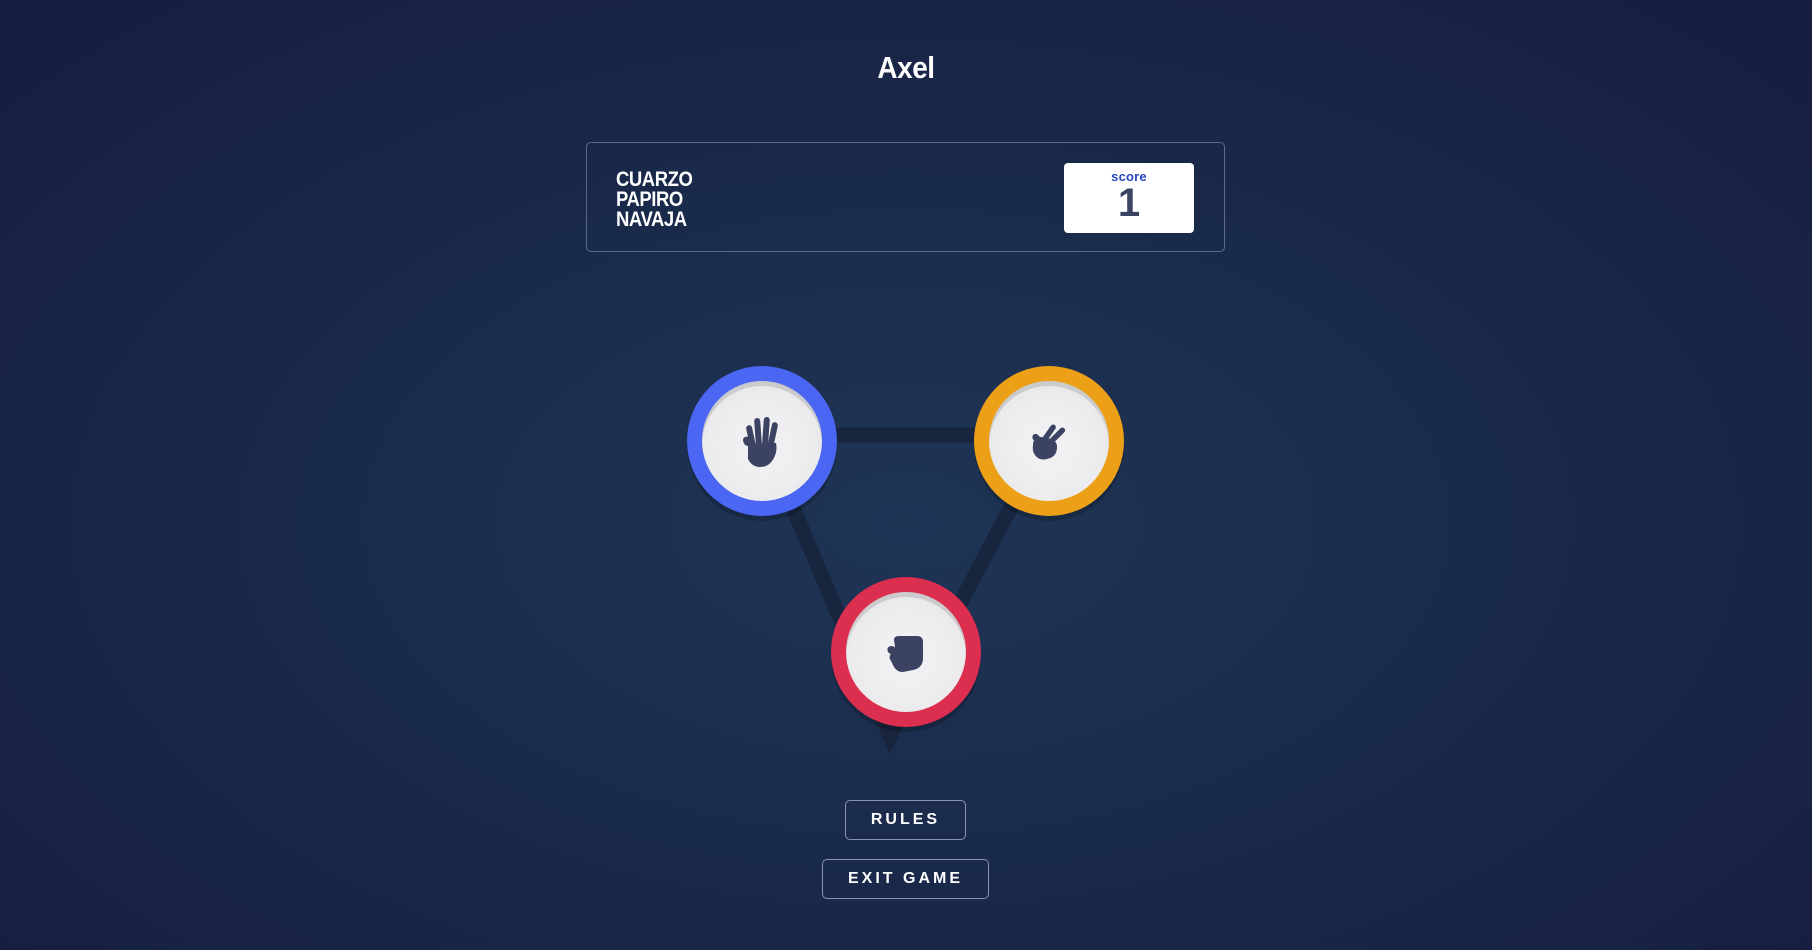 The image size is (1812, 950). Describe the element at coordinates (905, 879) in the screenshot. I see `exit-game-button: EXIT GAME` at that location.